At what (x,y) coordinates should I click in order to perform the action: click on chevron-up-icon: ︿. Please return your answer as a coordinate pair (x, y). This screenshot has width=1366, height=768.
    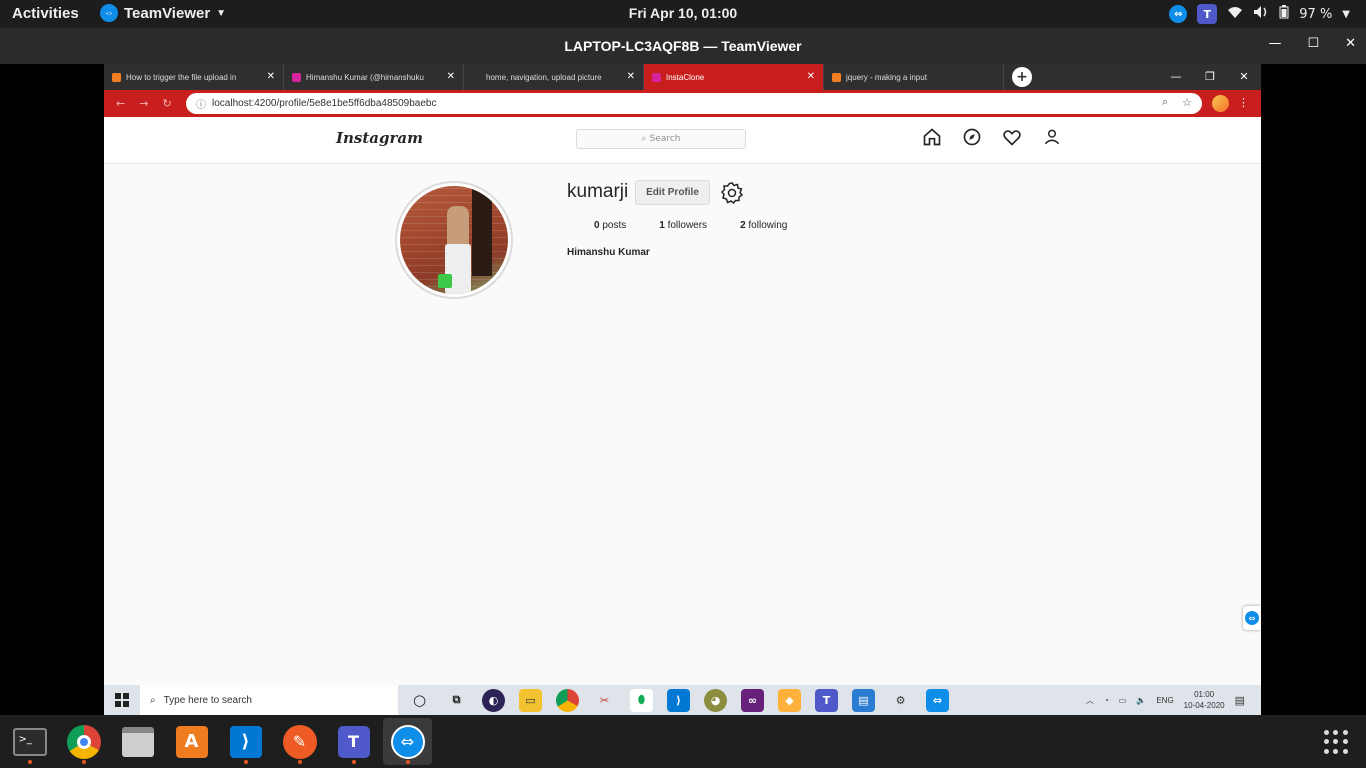
    Looking at the image, I should click on (1090, 700).